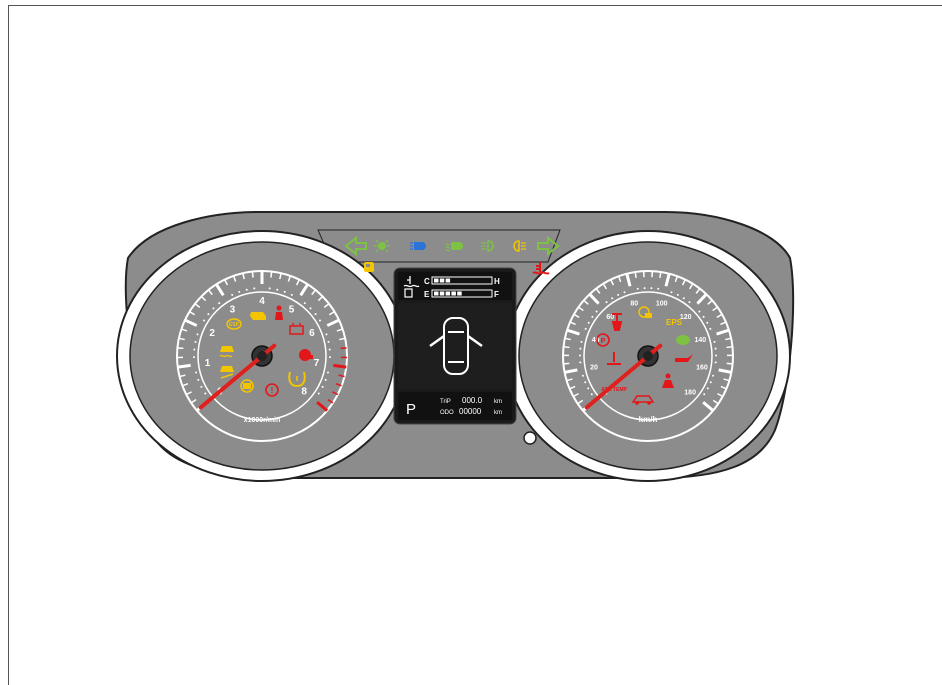 The width and height of the screenshot is (942, 685). Describe the element at coordinates (184, 366) in the screenshot. I see `tach-major-tick` at that location.